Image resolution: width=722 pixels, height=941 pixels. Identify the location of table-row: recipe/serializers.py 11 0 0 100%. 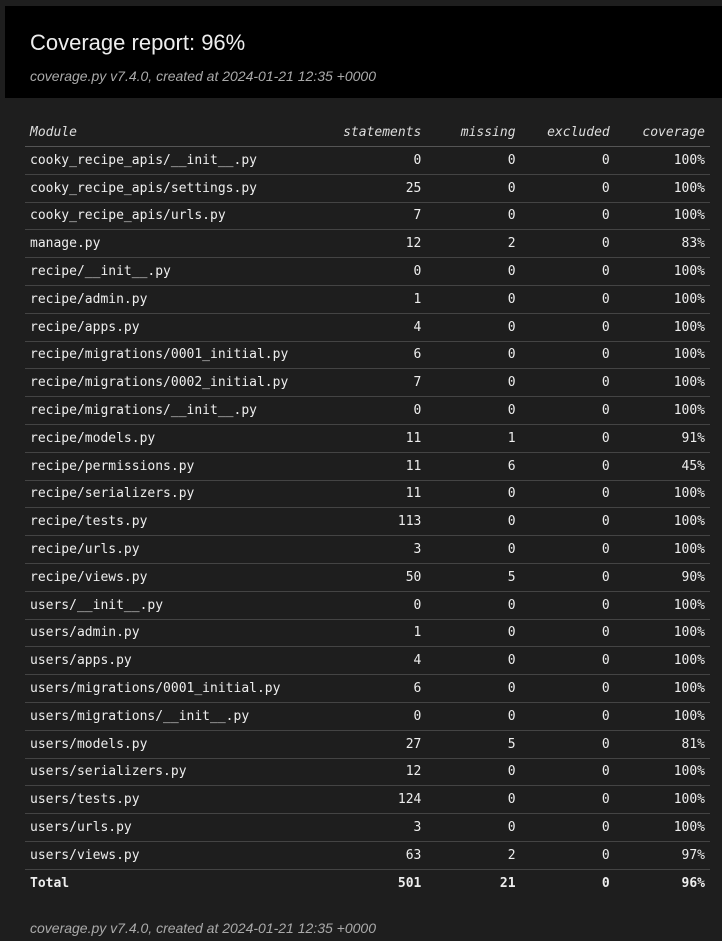
(367, 494).